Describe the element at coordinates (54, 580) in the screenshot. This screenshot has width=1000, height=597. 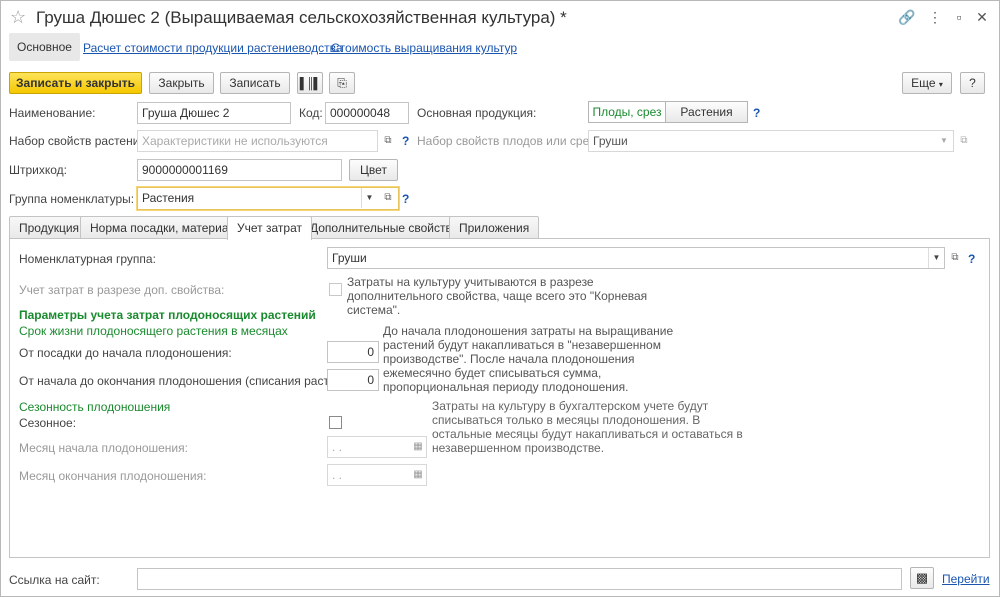
I see `site-link-label: Ссылка на сайт:` at that location.